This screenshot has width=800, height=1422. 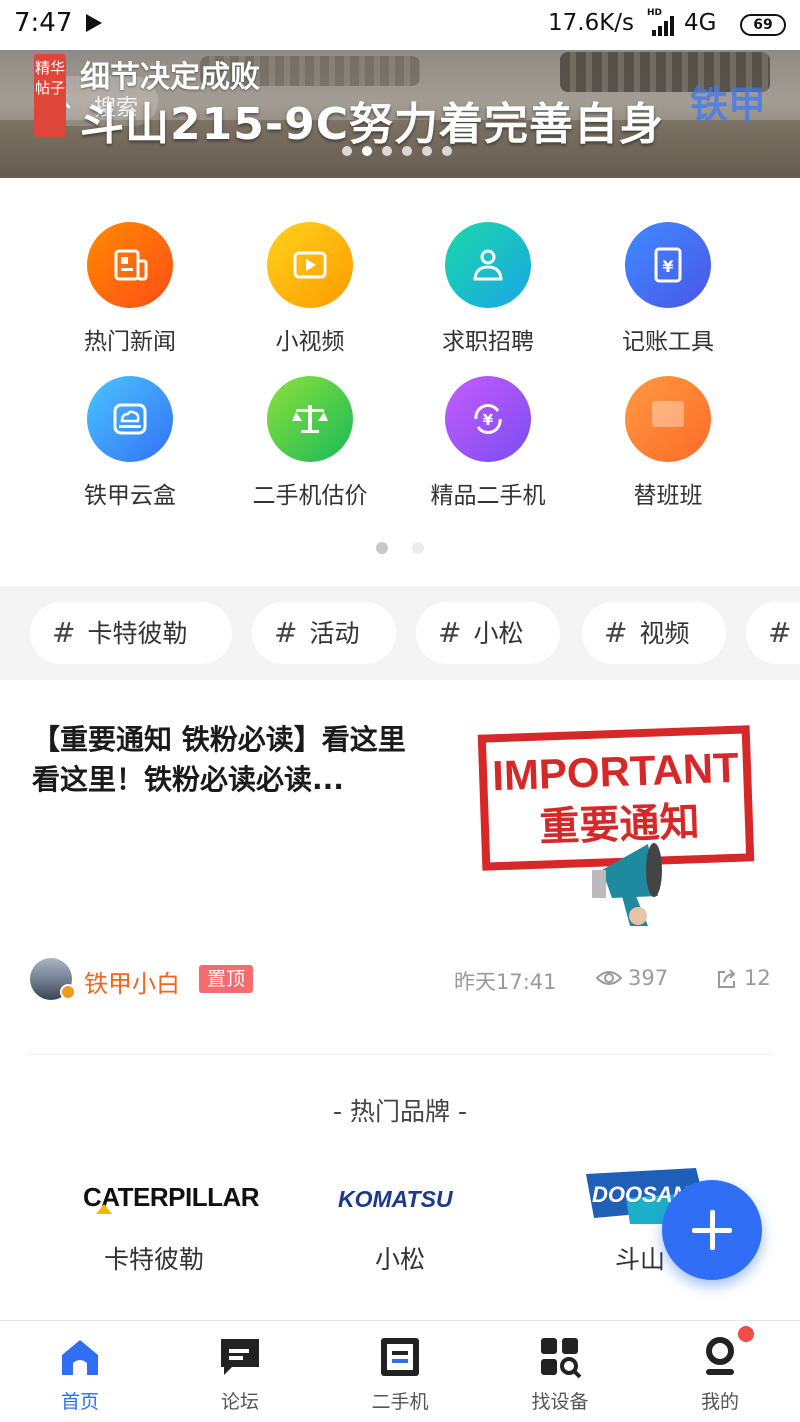 I want to click on quick-menu-label: 求职招聘, so click(x=488, y=342).